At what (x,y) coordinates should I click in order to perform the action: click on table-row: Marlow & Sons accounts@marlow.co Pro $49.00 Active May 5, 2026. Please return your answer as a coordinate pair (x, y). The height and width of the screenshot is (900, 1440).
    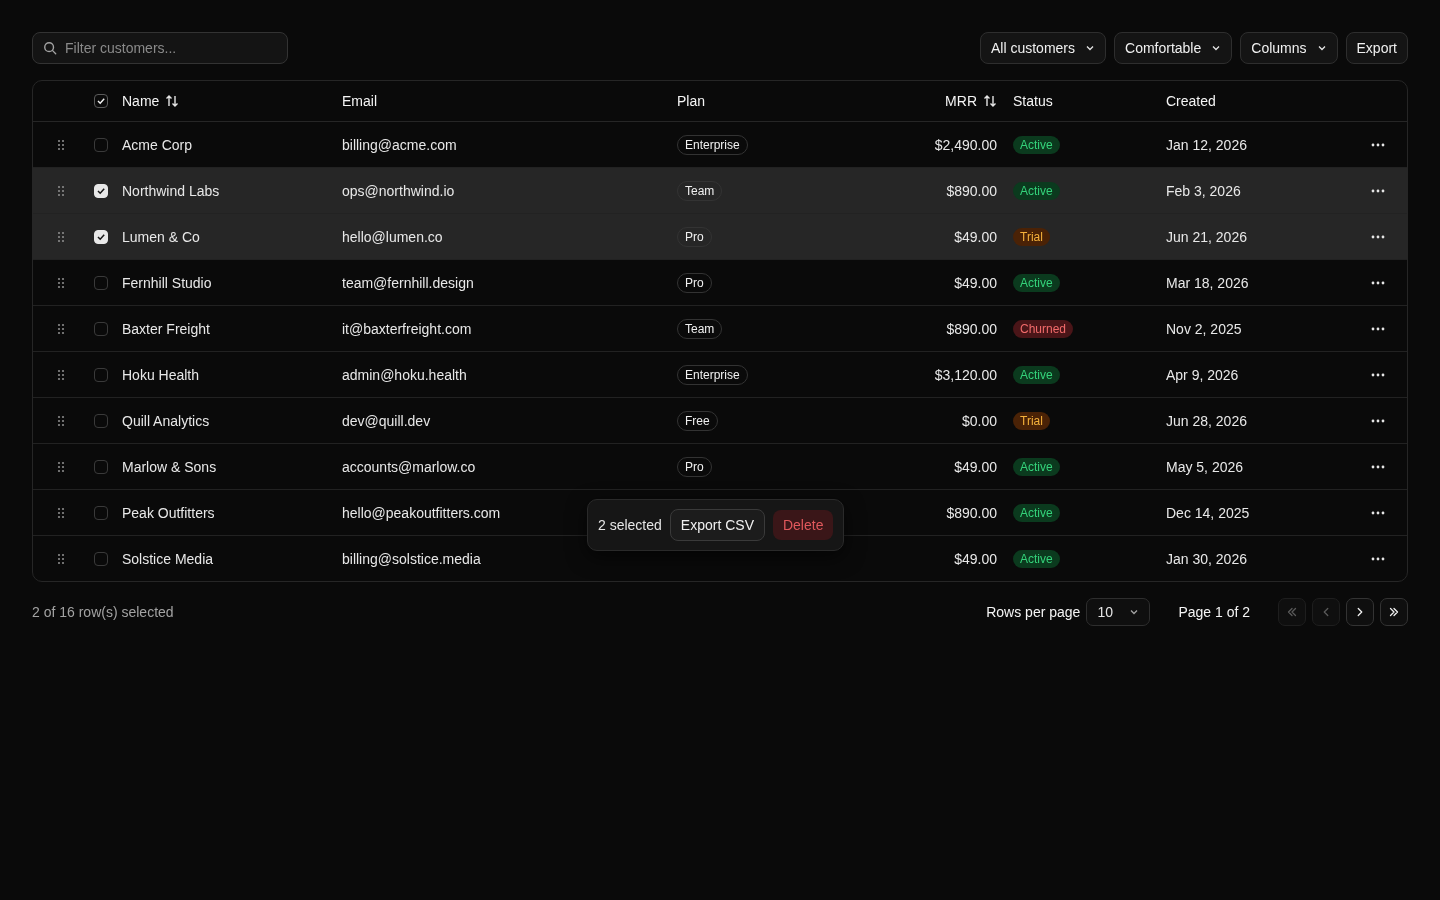
    Looking at the image, I should click on (720, 467).